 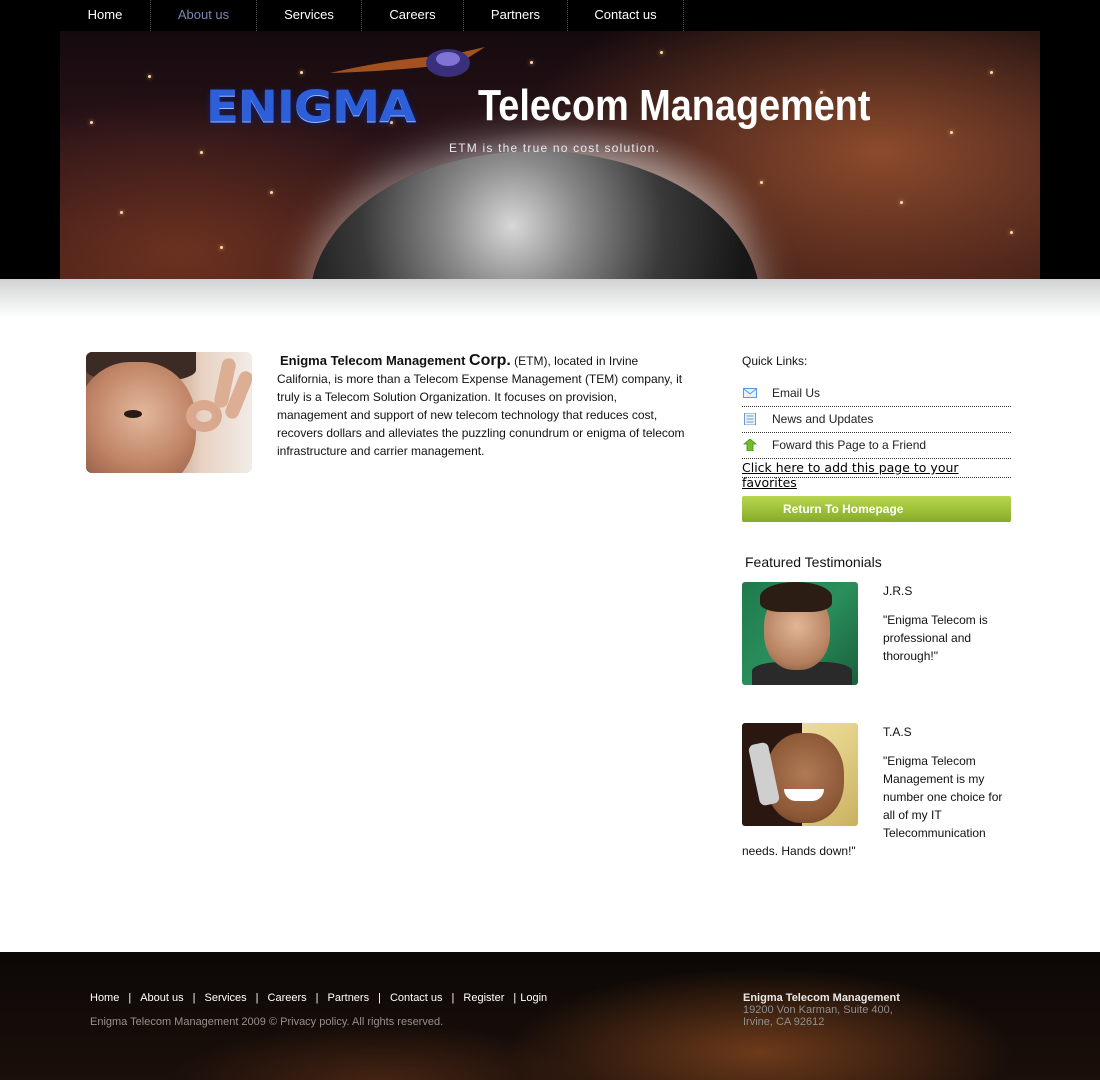 What do you see at coordinates (104, 998) in the screenshot?
I see `footer-link-home: Home` at bounding box center [104, 998].